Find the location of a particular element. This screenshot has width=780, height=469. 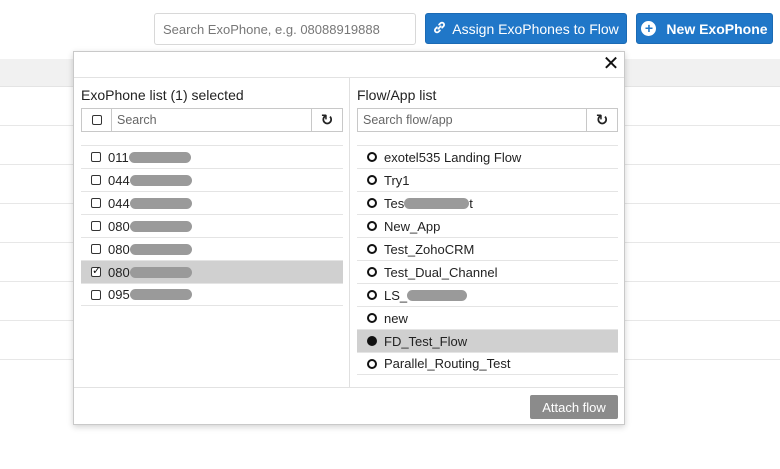

flow-name: Try1 is located at coordinates (397, 180).